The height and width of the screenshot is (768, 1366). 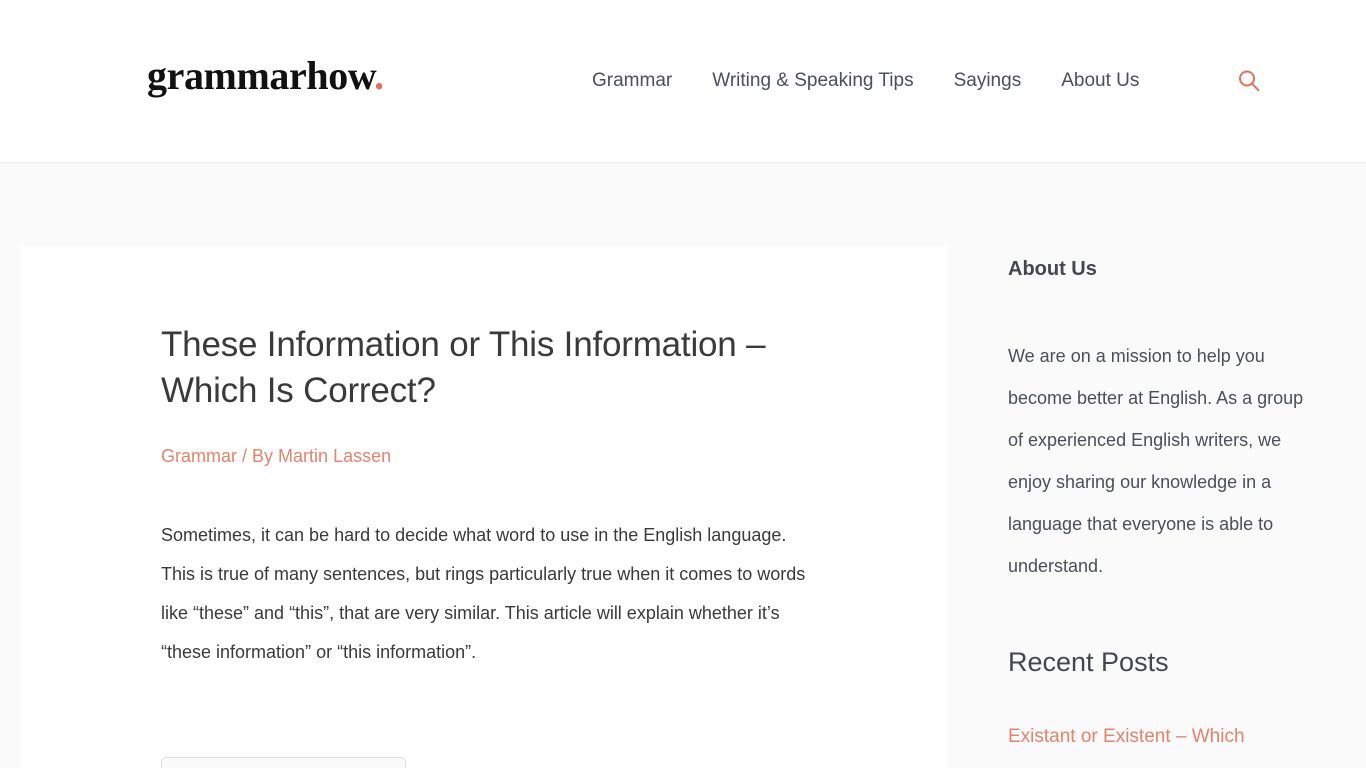 I want to click on site-logo: grammarhow., so click(x=265, y=76).